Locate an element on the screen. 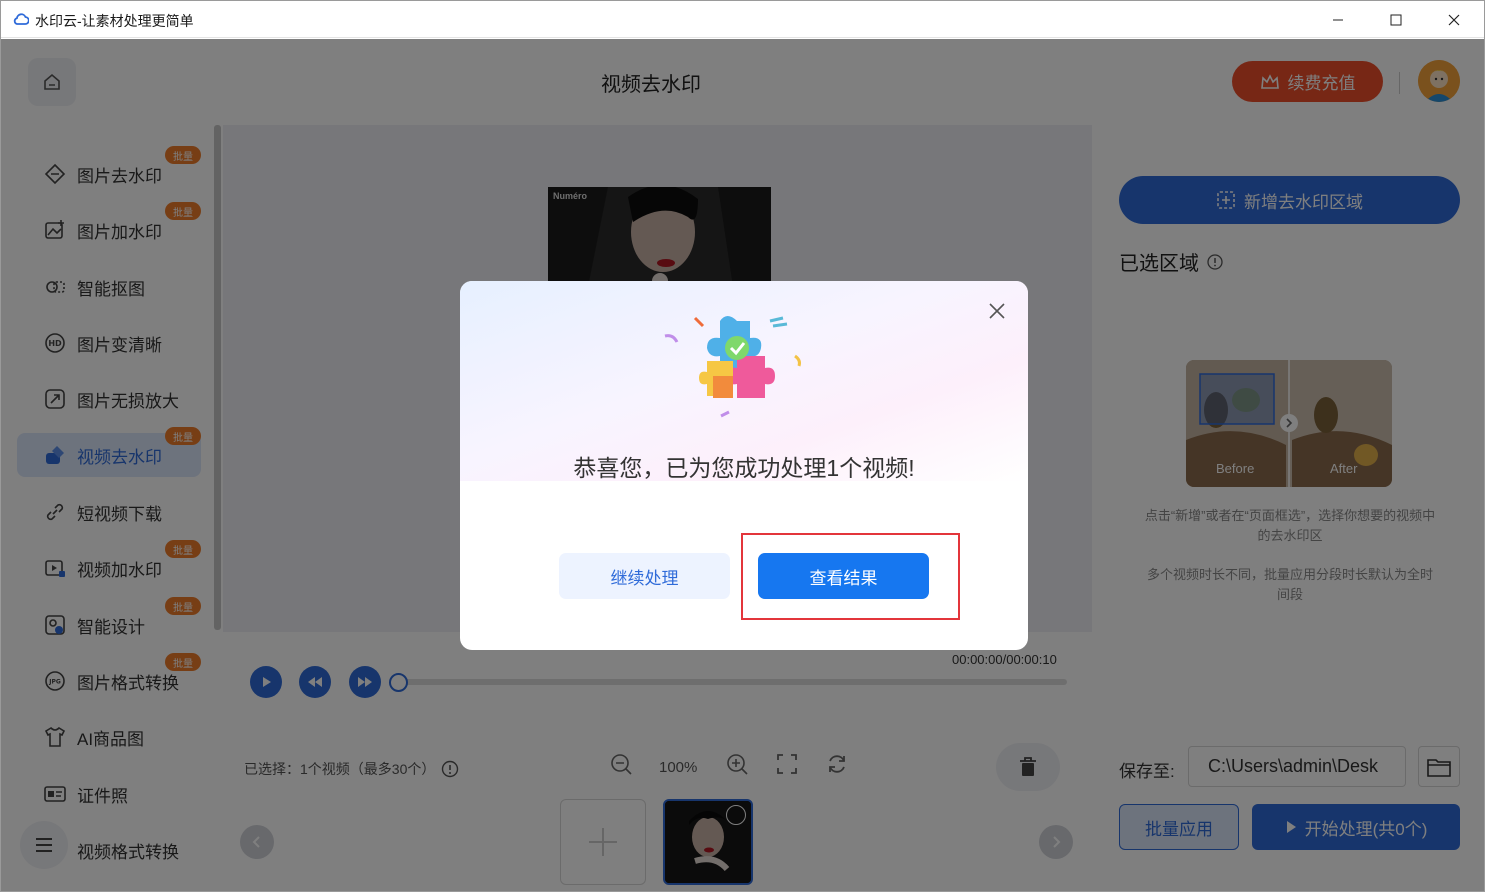 The height and width of the screenshot is (892, 1485). title-bar: 水印云-让素材处理更简单 is located at coordinates (742, 19).